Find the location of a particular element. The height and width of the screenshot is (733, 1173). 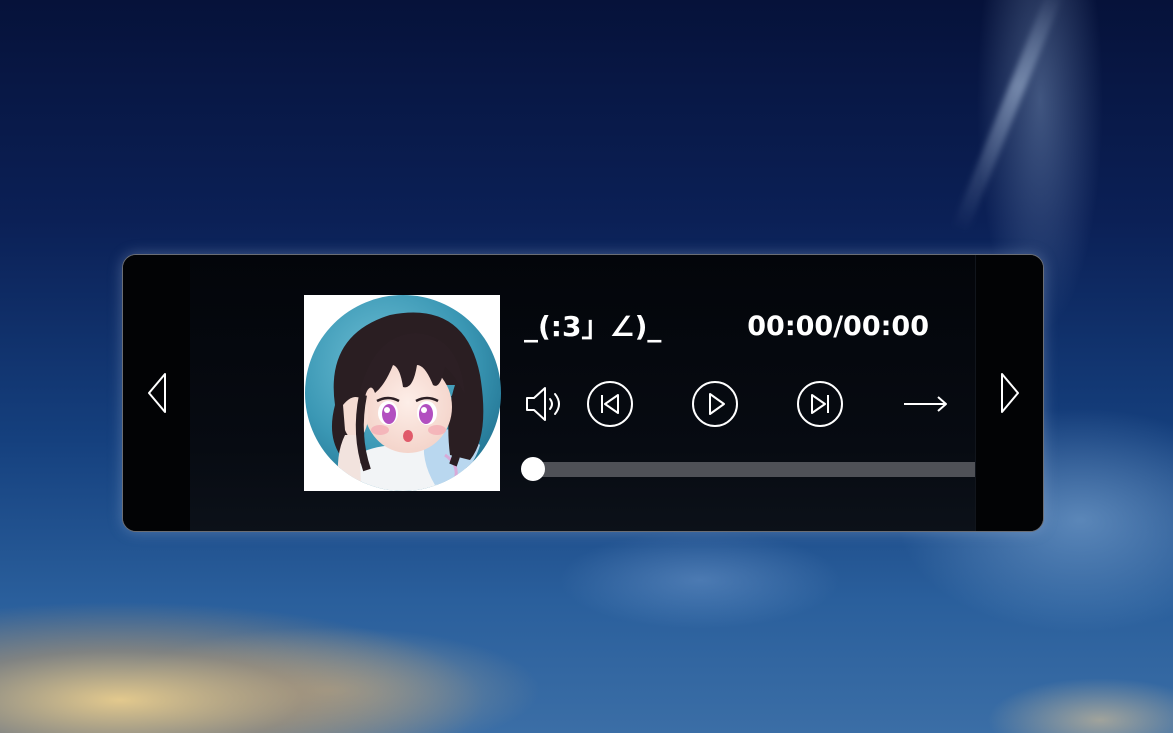

previous-track-button is located at coordinates (610, 404).